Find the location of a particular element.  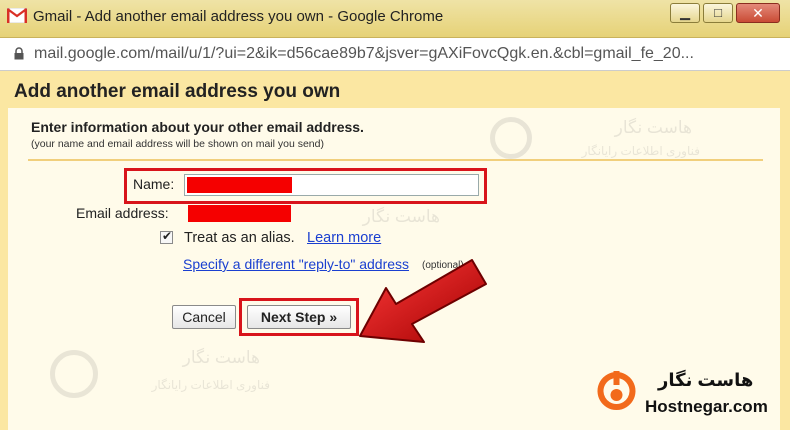

alias-label: Treat as an alias. is located at coordinates (239, 238).